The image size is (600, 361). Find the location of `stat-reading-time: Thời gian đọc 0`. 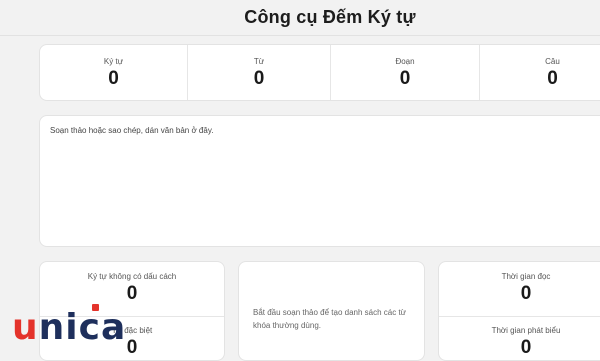

stat-reading-time: Thời gian đọc 0 is located at coordinates (519, 288).